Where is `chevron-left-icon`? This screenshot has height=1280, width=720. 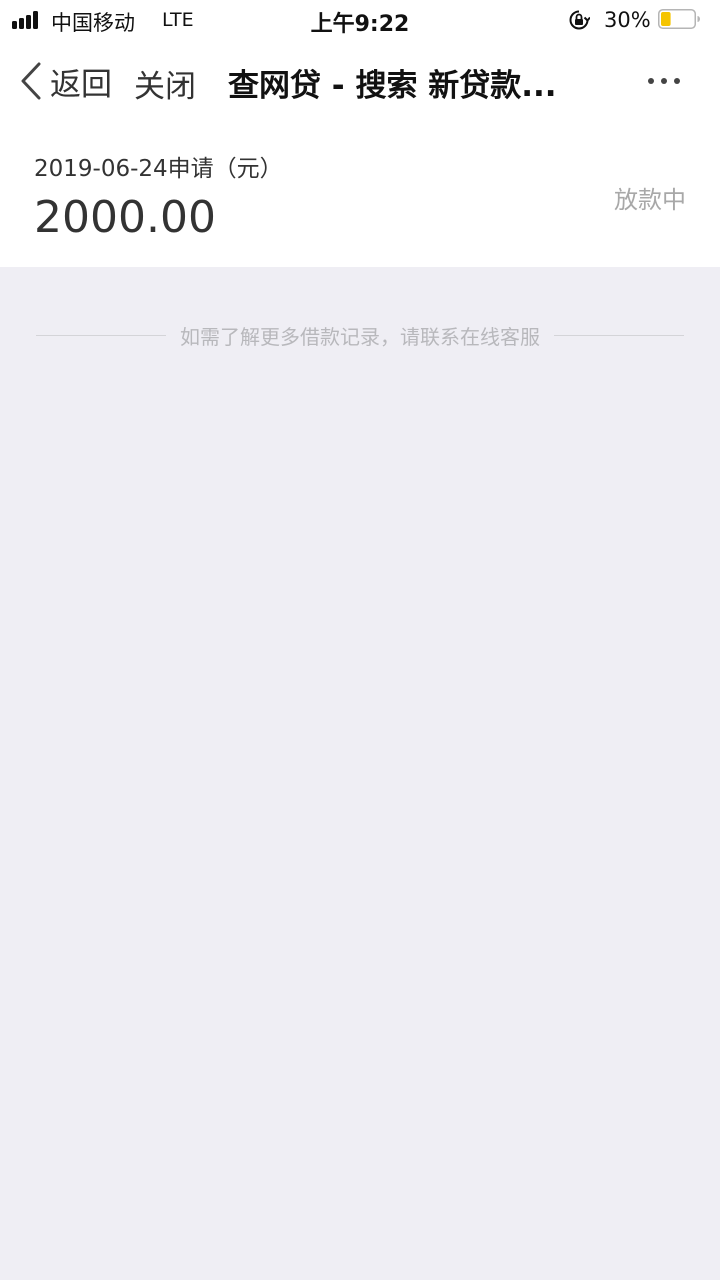
chevron-left-icon is located at coordinates (31, 81).